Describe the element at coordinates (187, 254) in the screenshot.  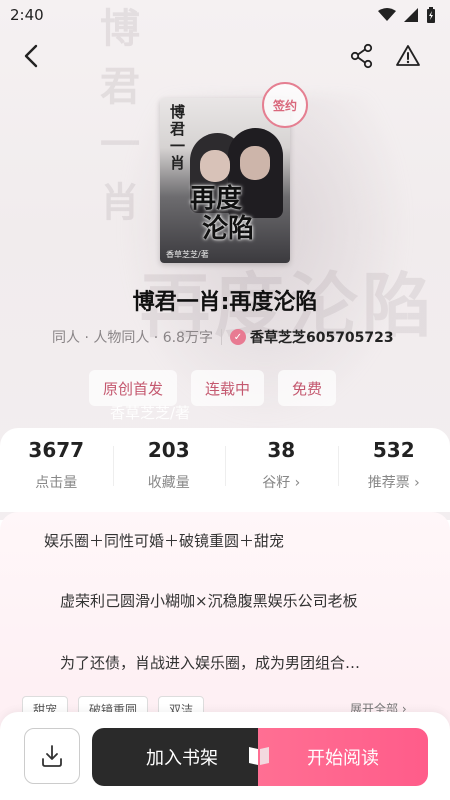
I see `cover-author-credit: 香草芝芝/著` at that location.